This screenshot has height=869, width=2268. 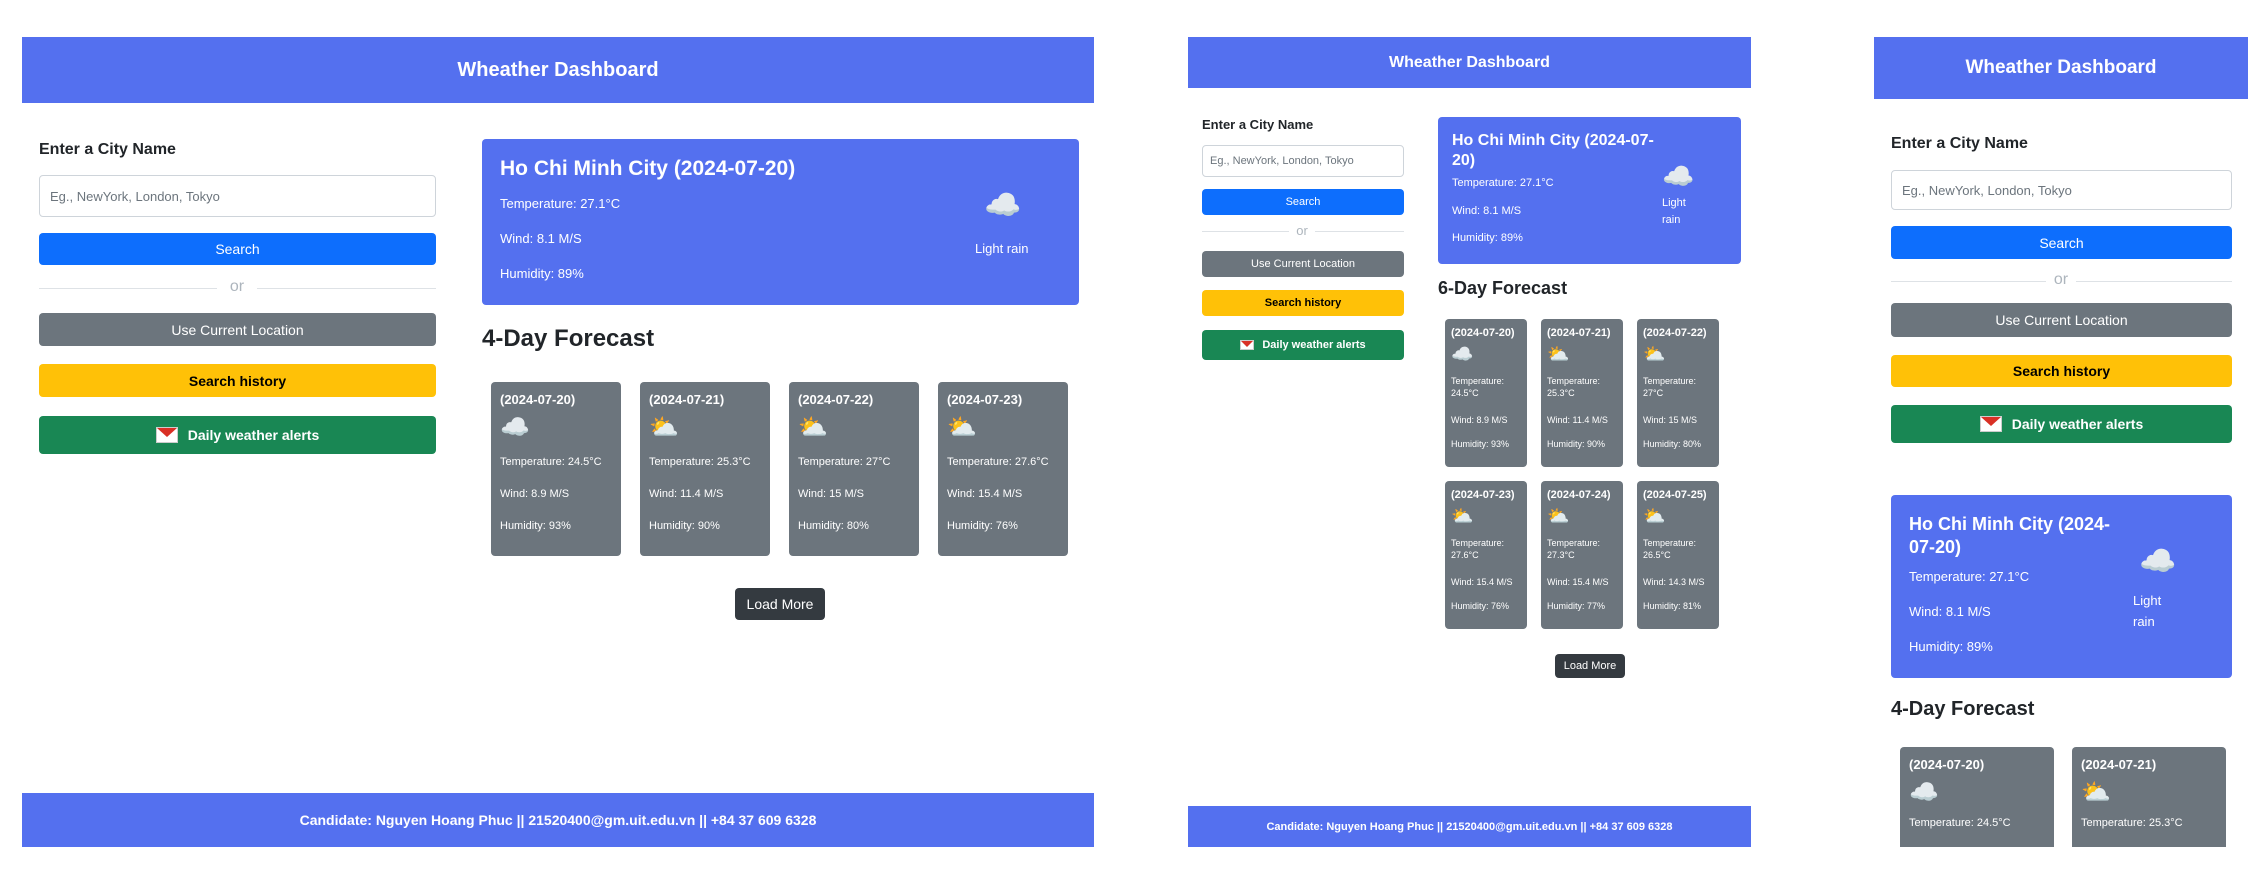 What do you see at coordinates (1574, 549) in the screenshot?
I see `forecast-temperature: Temperature: 27.3°C` at bounding box center [1574, 549].